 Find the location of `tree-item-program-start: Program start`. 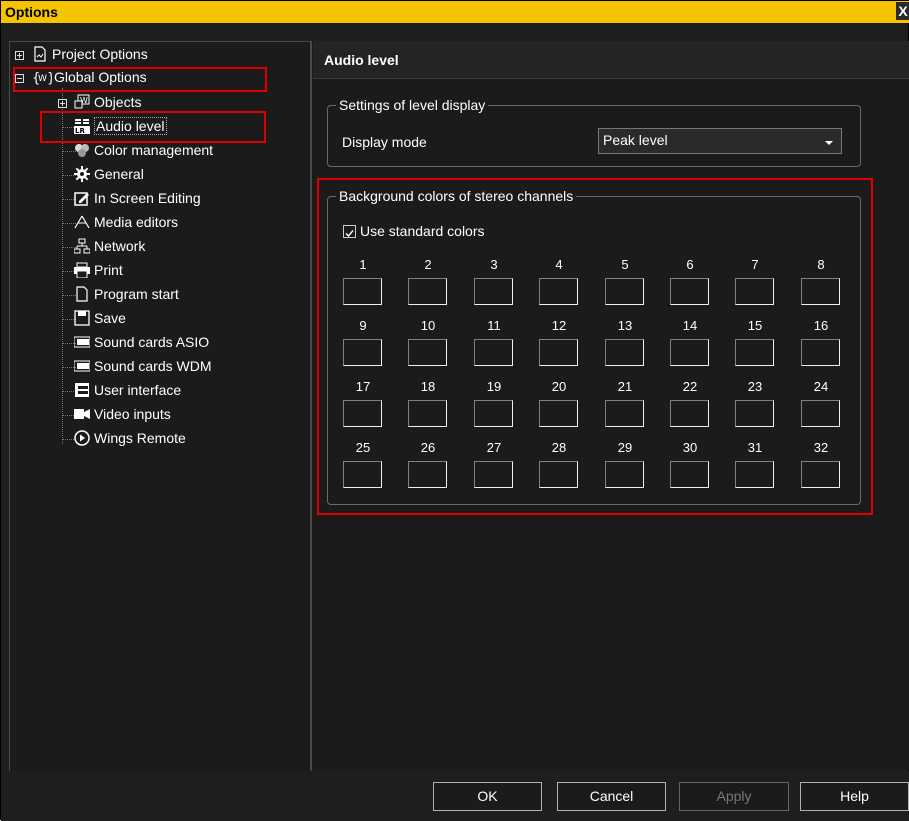

tree-item-program-start: Program start is located at coordinates (160, 295).